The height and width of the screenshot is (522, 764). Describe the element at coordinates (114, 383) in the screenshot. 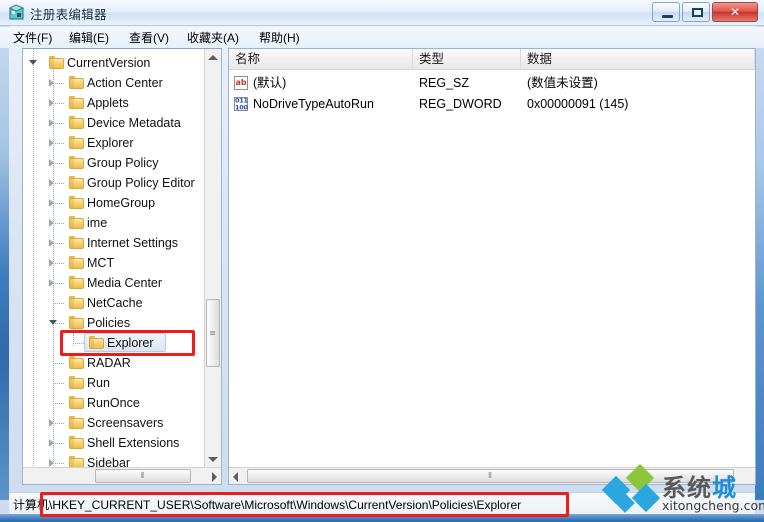

I see `tree-item-run: Run` at that location.